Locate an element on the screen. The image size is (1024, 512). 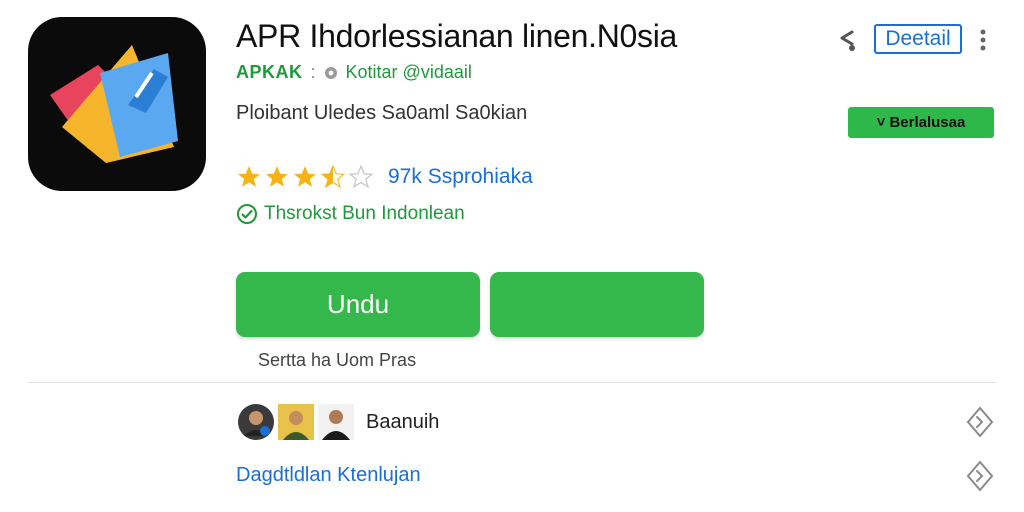
developer-row: APKAK : Kotitar @vidaail is located at coordinates (354, 72).